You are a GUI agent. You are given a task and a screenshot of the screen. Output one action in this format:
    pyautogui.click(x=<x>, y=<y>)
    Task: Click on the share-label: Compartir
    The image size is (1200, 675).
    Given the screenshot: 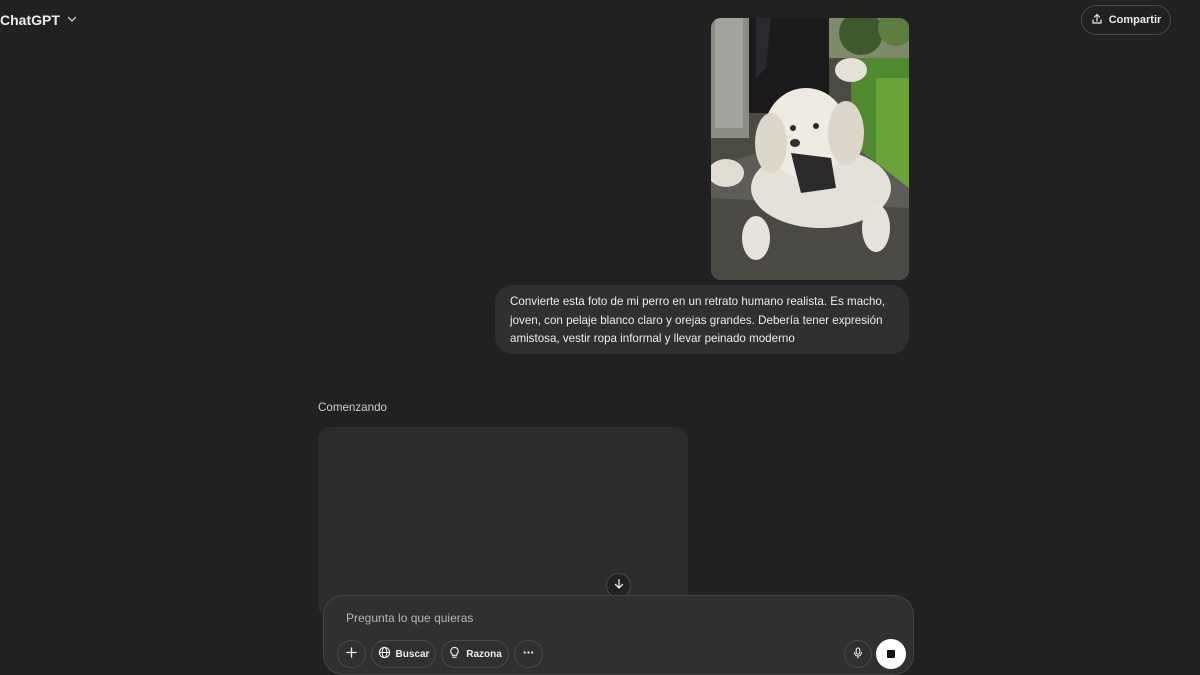 What is the action you would take?
    pyautogui.click(x=1135, y=20)
    